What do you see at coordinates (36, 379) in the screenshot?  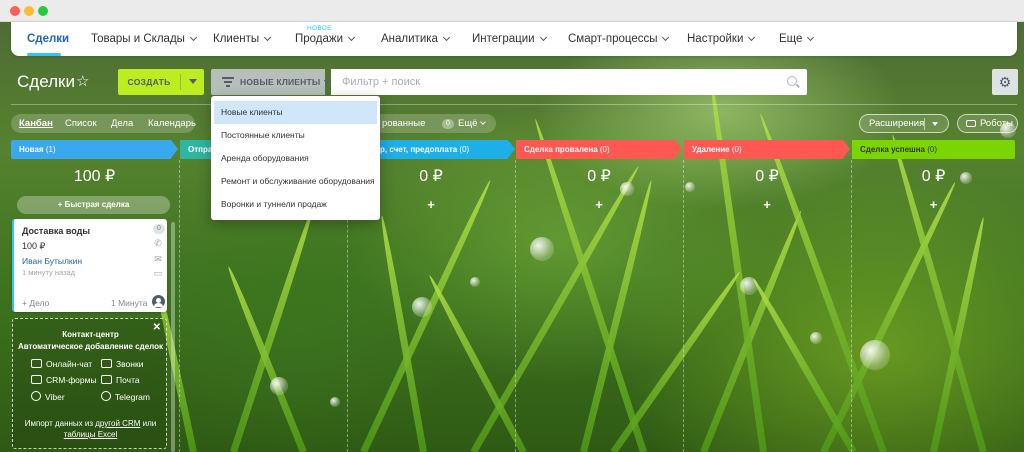 I see `form-icon` at bounding box center [36, 379].